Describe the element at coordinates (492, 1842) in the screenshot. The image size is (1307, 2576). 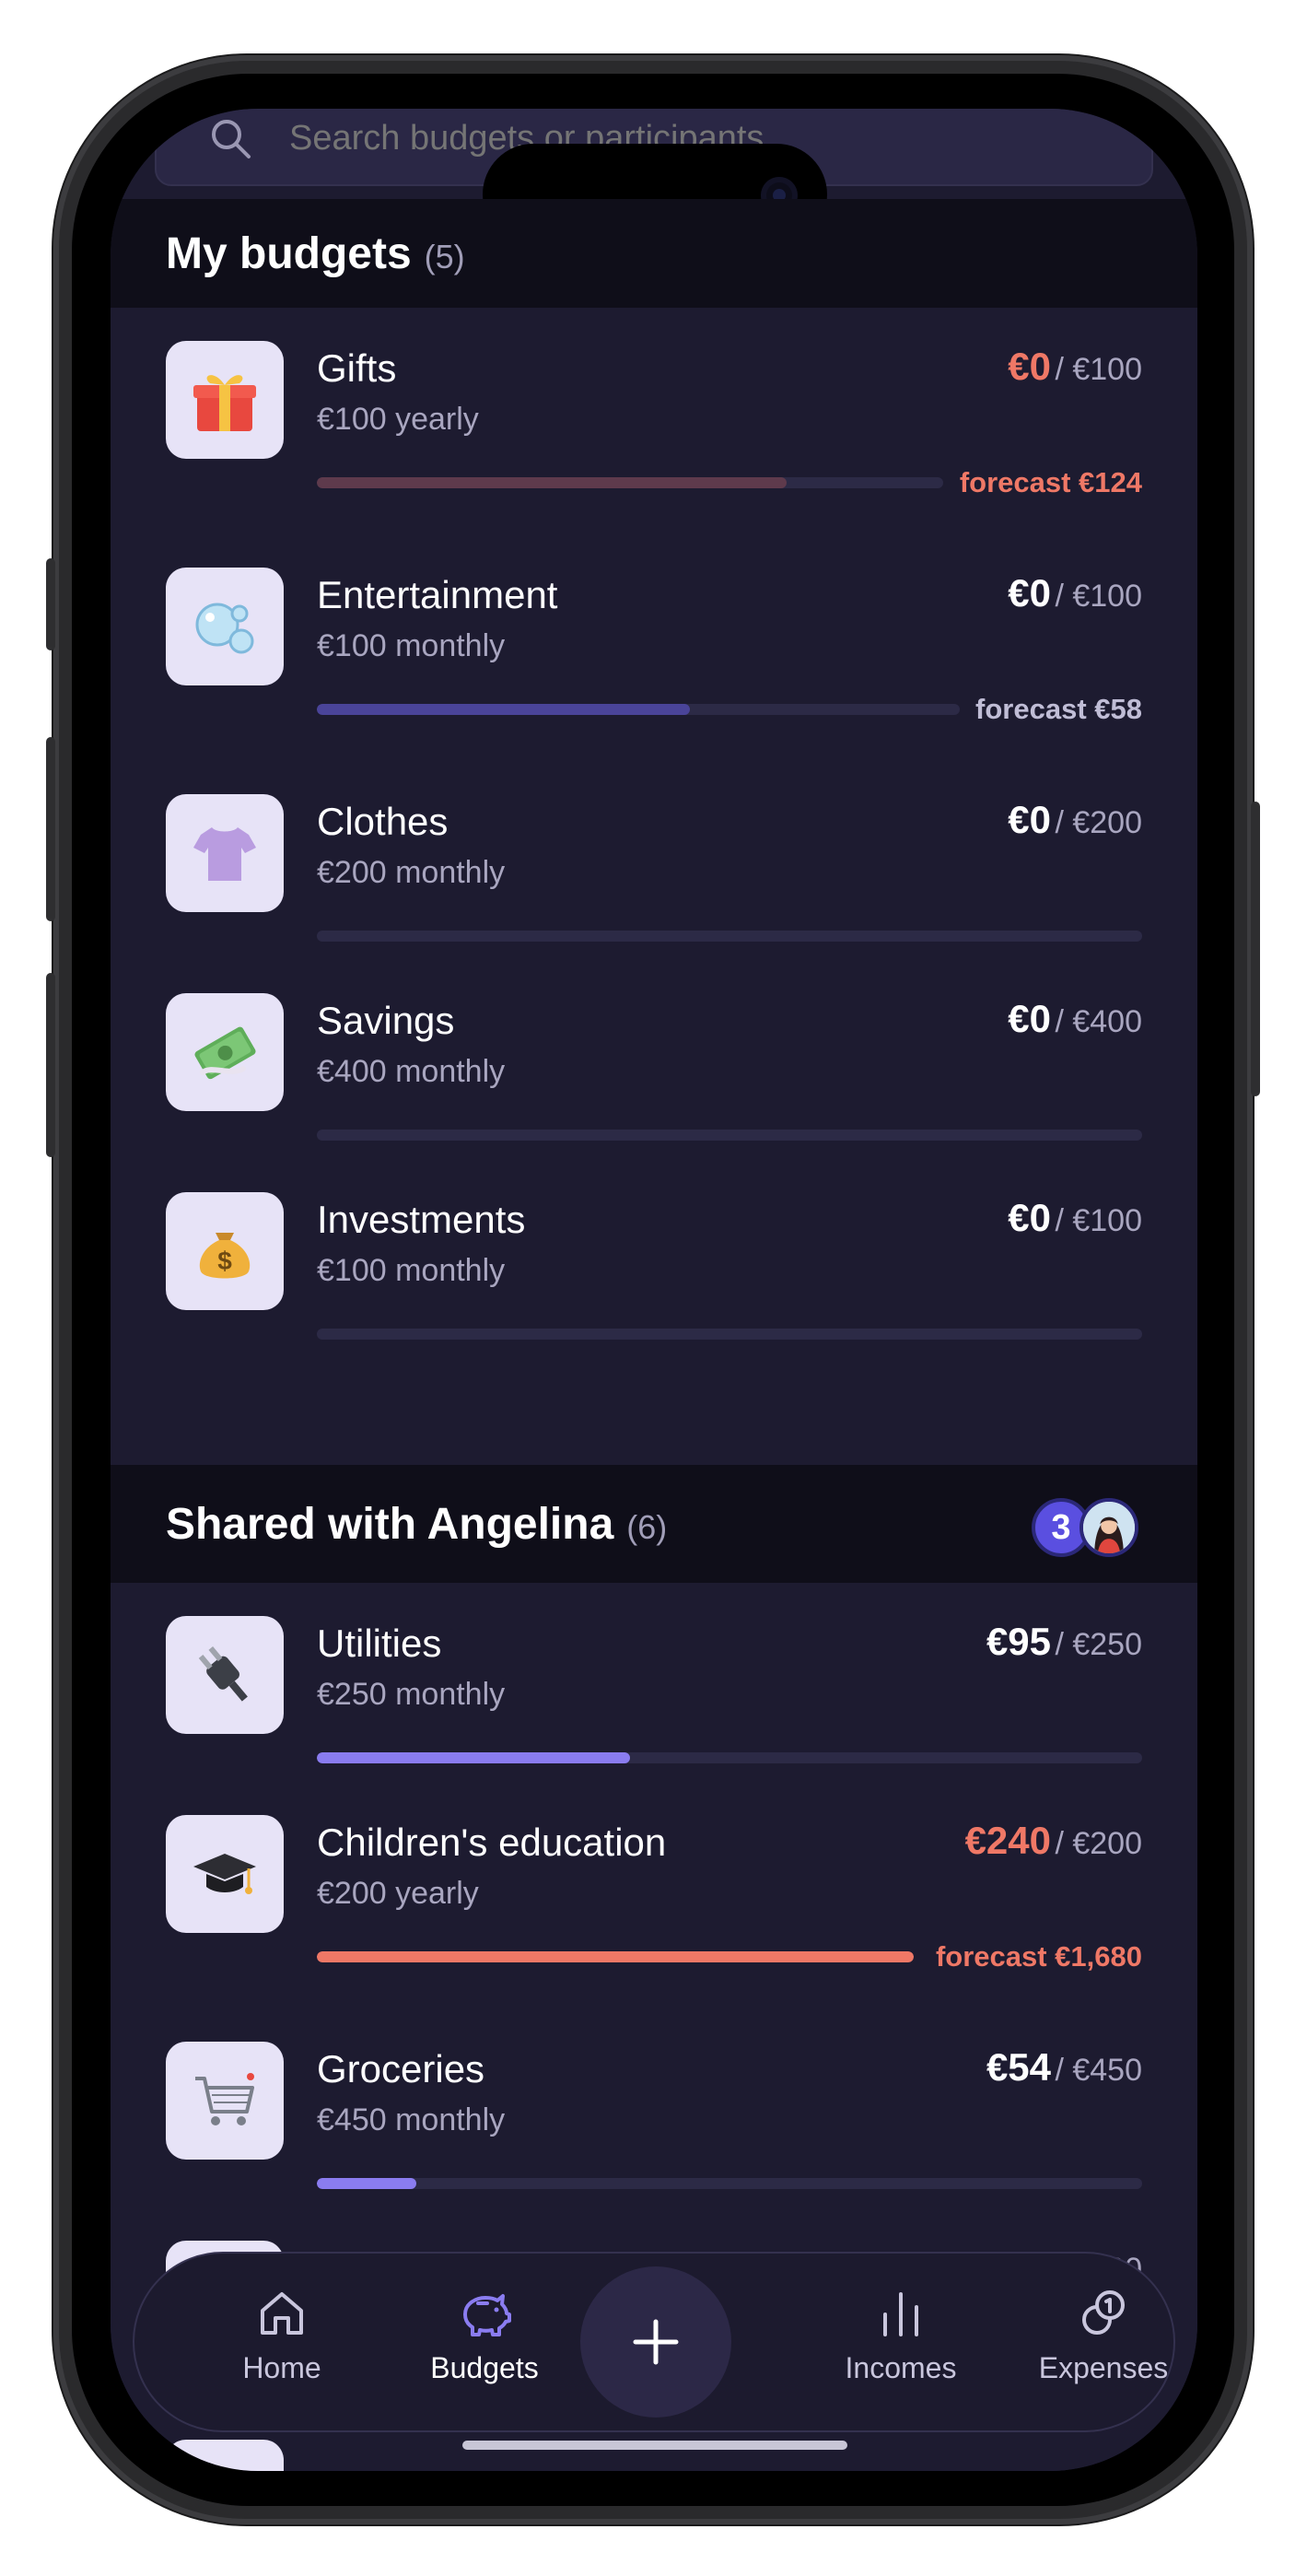
I see `budget-name: Children's education` at that location.